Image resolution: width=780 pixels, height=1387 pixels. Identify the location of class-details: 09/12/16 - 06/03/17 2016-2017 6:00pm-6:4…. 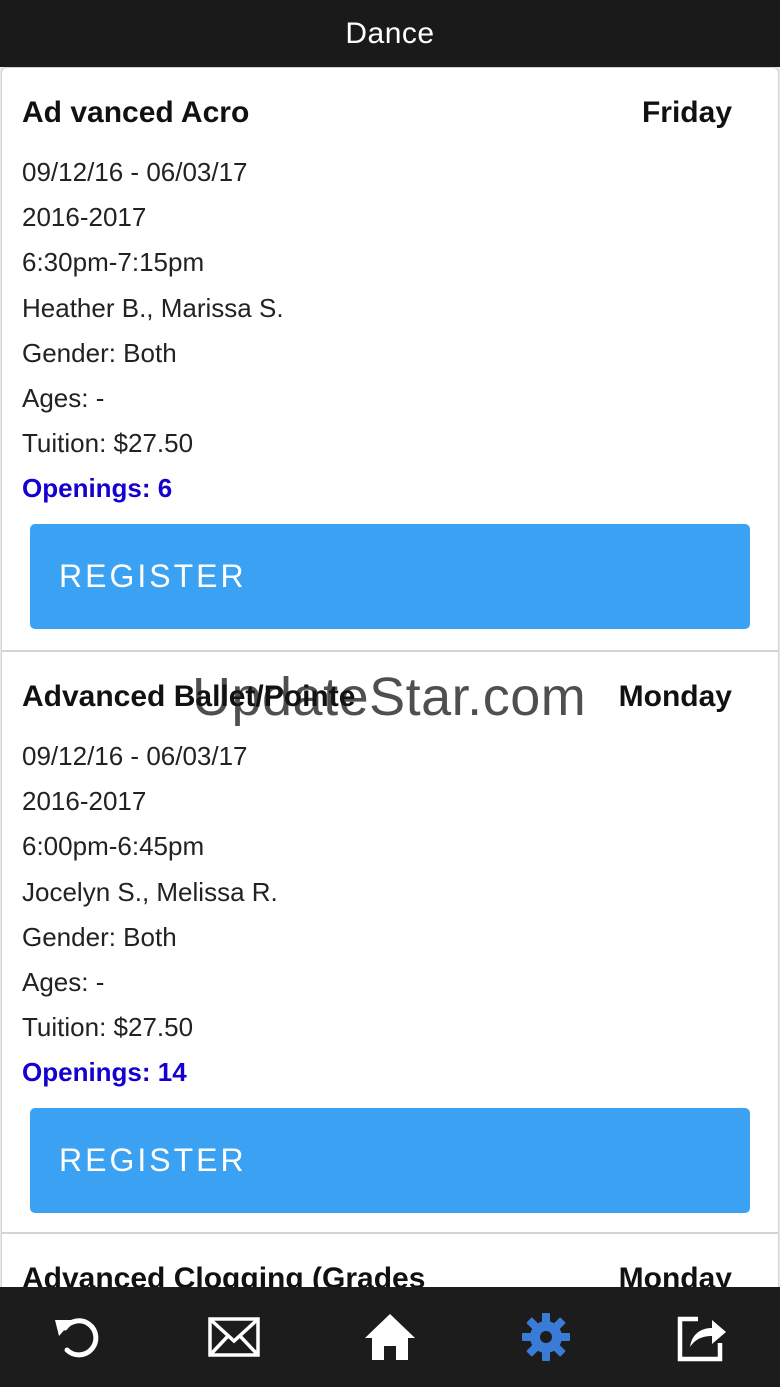
(150, 915).